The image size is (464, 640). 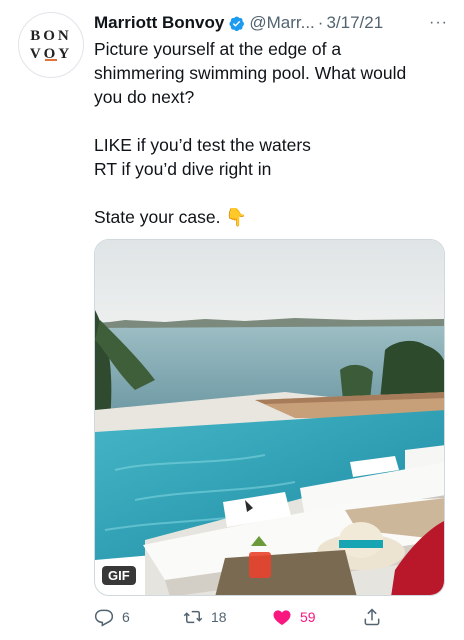 I want to click on tweet-header: Marriott Bonvoy @Marr... · 3/17/21 ···, so click(x=271, y=23).